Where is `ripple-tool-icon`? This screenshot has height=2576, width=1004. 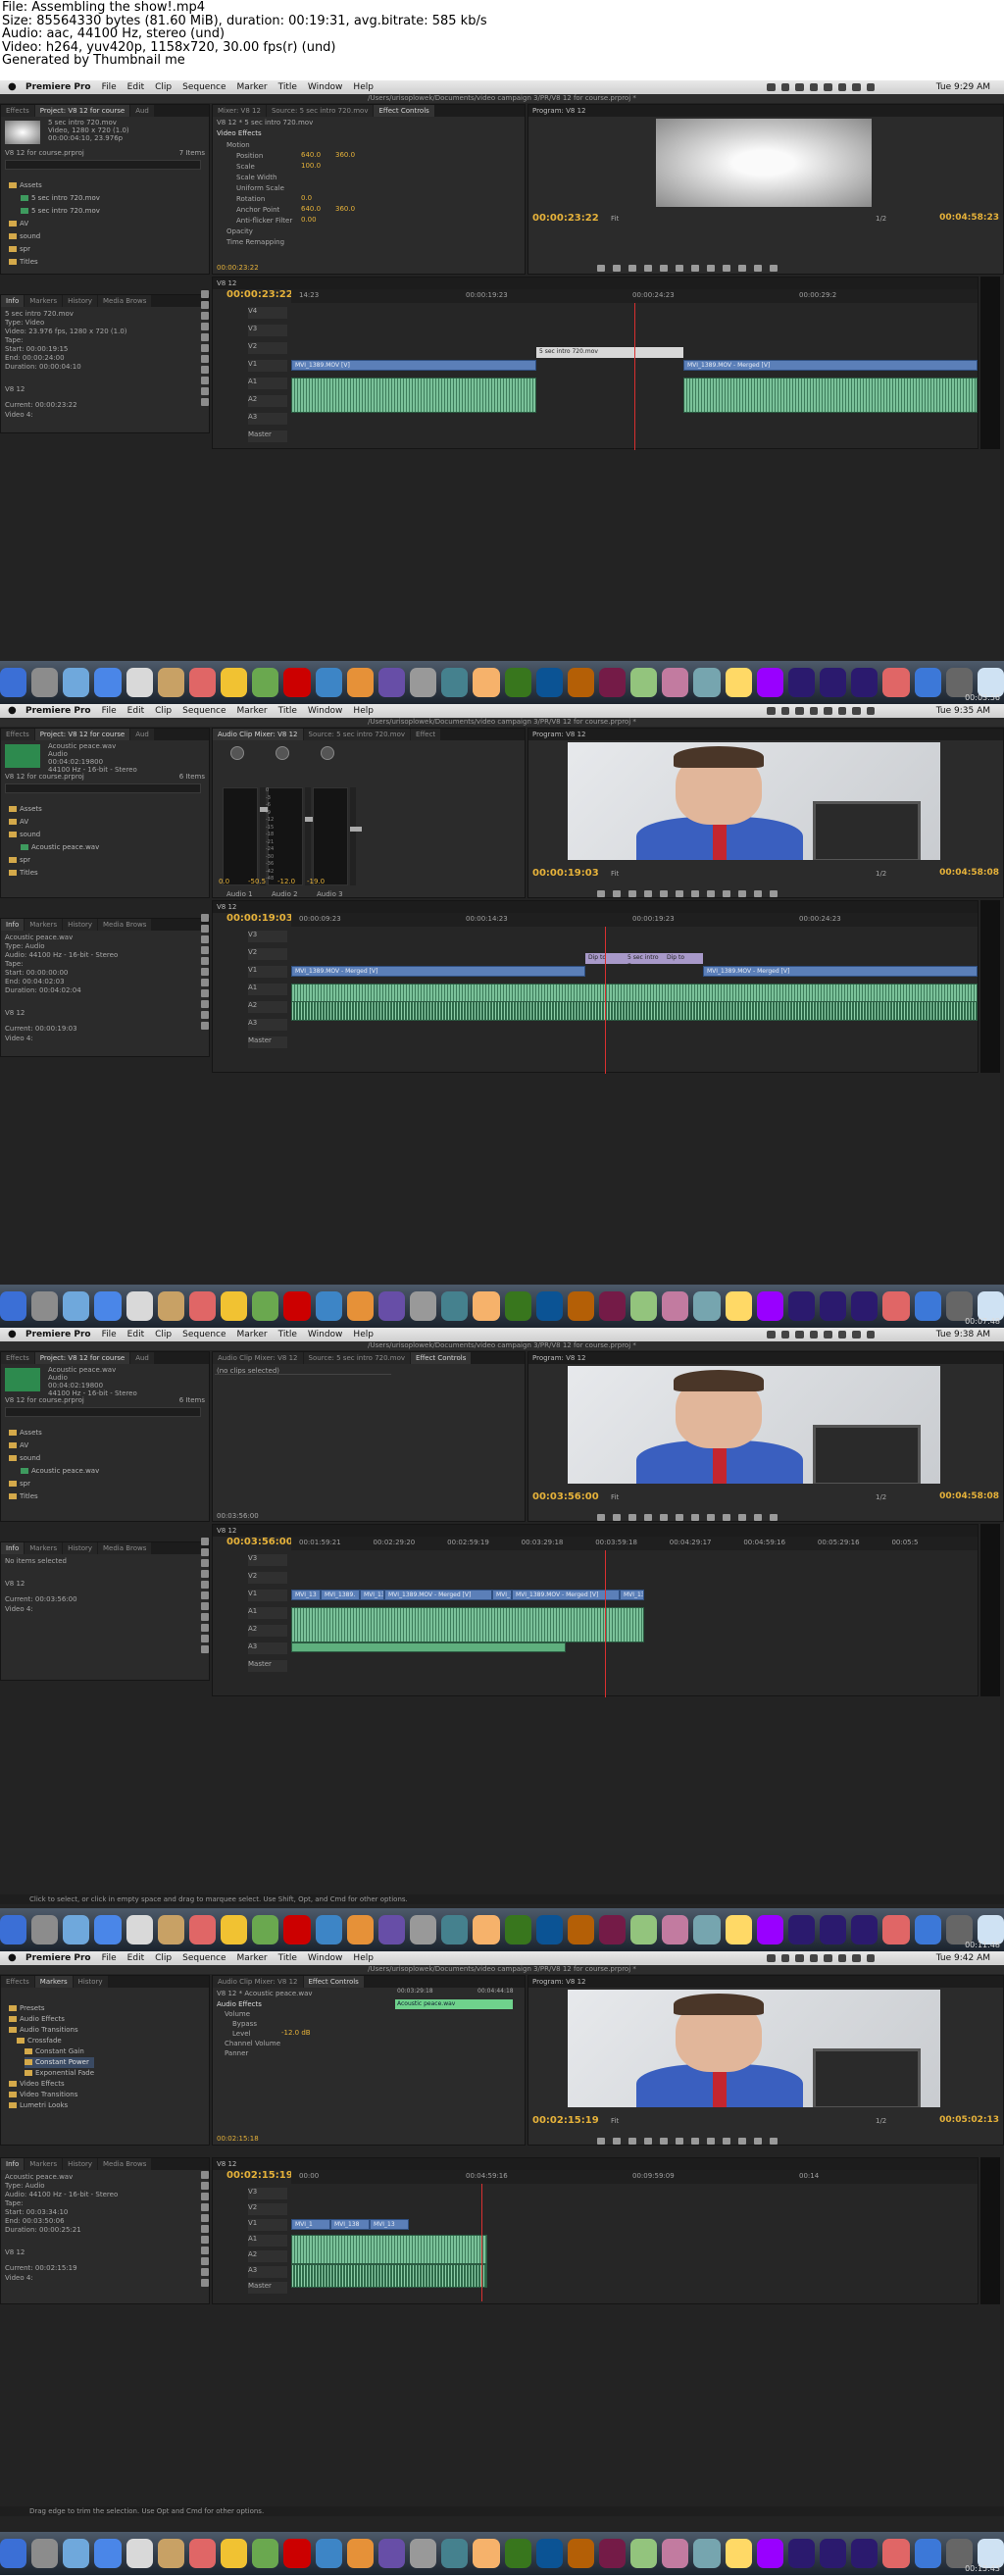
ripple-tool-icon is located at coordinates (205, 939).